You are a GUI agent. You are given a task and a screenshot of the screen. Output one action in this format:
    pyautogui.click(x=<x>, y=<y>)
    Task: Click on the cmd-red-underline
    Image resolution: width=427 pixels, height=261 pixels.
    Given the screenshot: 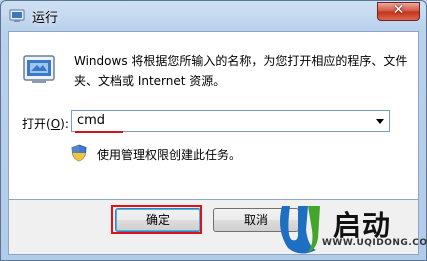 What is the action you would take?
    pyautogui.click(x=99, y=132)
    